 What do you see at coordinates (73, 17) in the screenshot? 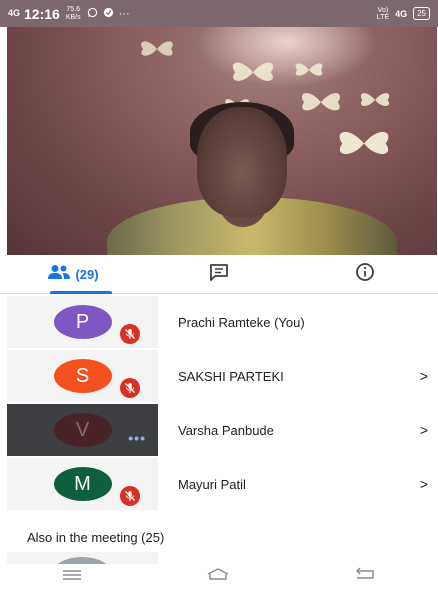
I see `speed-unit: KB/s` at bounding box center [73, 17].